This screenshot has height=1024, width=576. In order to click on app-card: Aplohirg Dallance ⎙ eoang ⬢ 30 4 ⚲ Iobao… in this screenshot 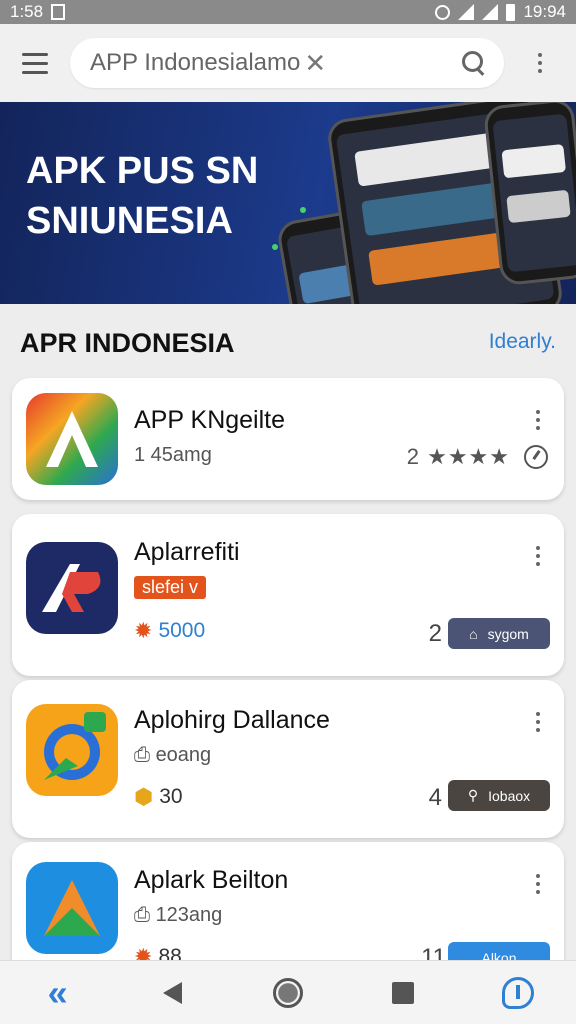, I will do `click(288, 759)`.